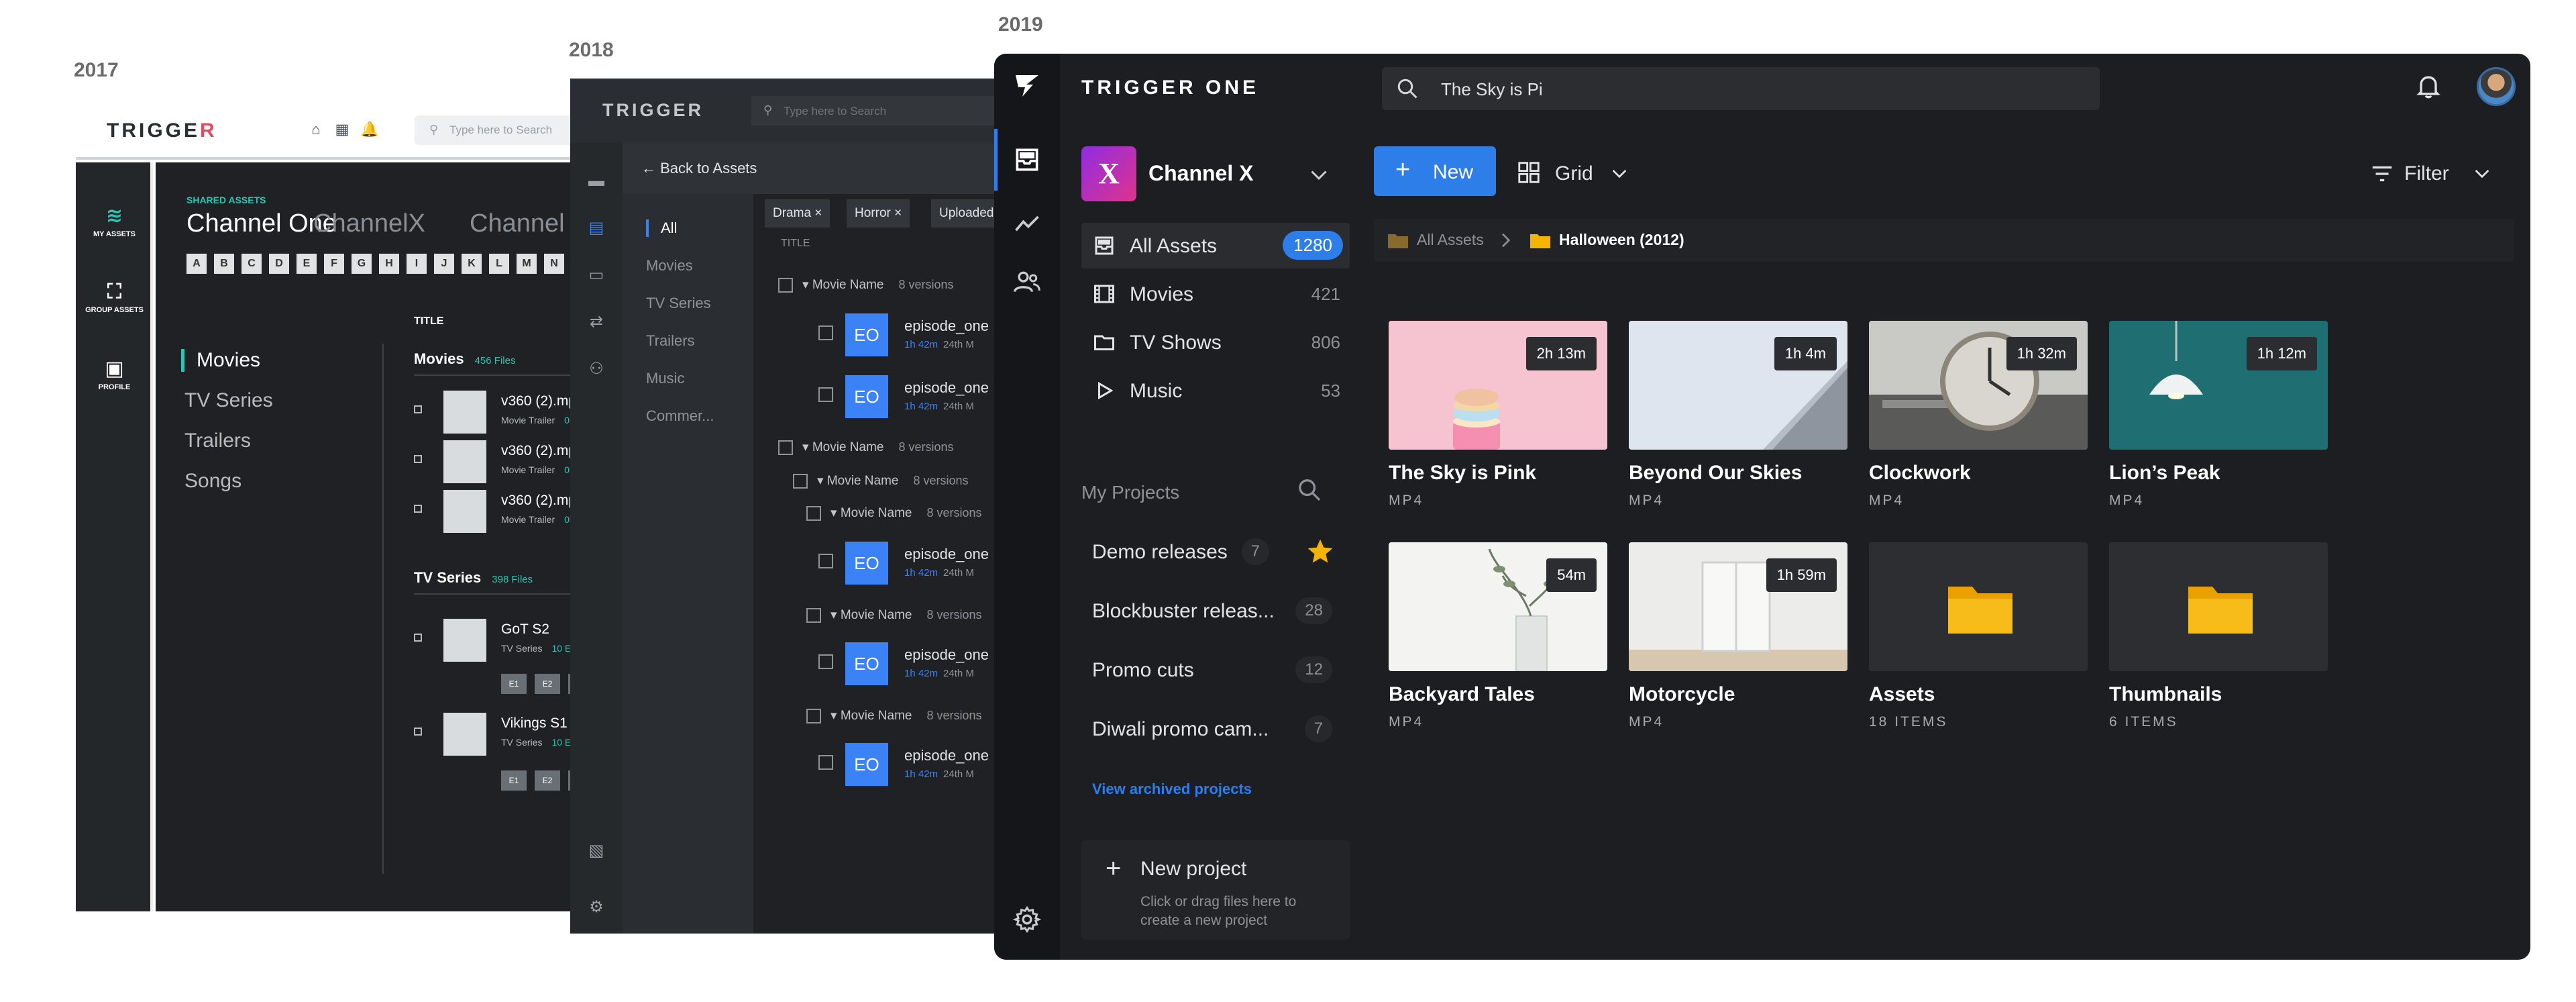 Image resolution: width=2576 pixels, height=1002 pixels. I want to click on letter-filter: N, so click(554, 264).